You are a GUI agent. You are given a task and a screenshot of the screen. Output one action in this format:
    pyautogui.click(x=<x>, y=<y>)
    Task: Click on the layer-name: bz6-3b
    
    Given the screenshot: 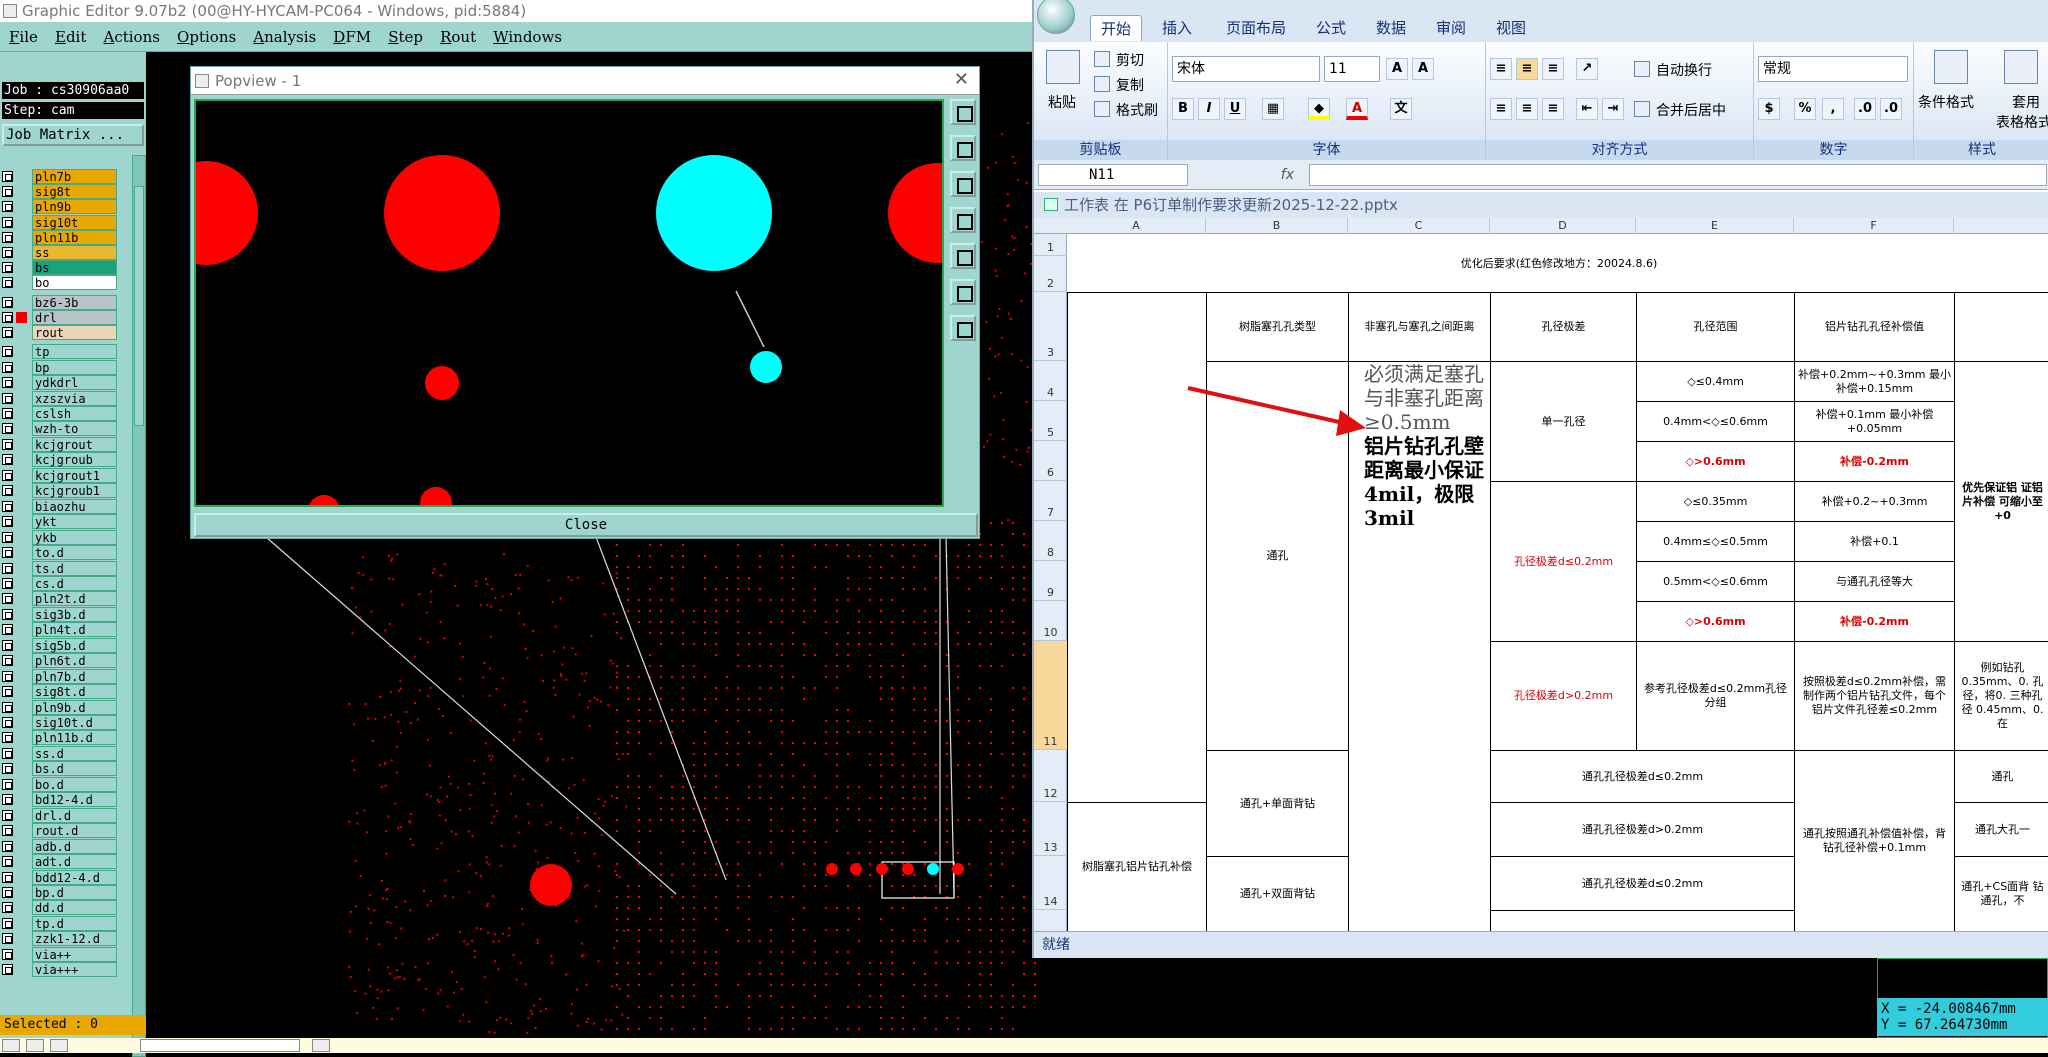 What is the action you would take?
    pyautogui.click(x=74, y=302)
    